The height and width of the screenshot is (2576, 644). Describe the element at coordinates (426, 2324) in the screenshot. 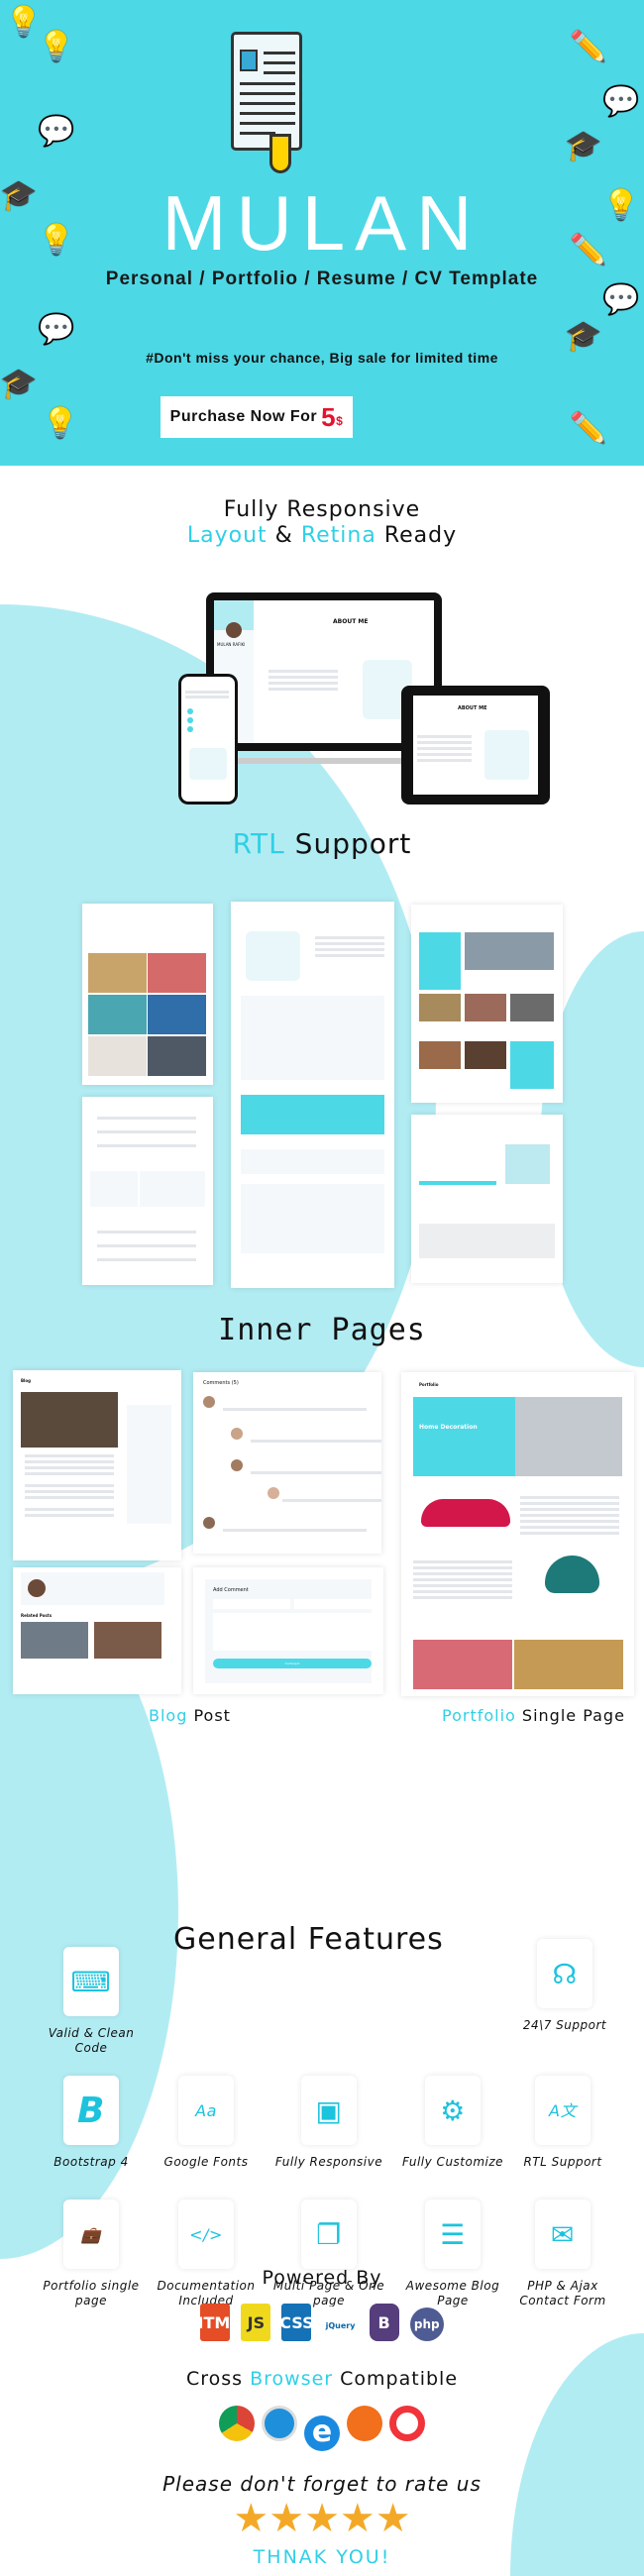

I see `php-logo: php` at that location.